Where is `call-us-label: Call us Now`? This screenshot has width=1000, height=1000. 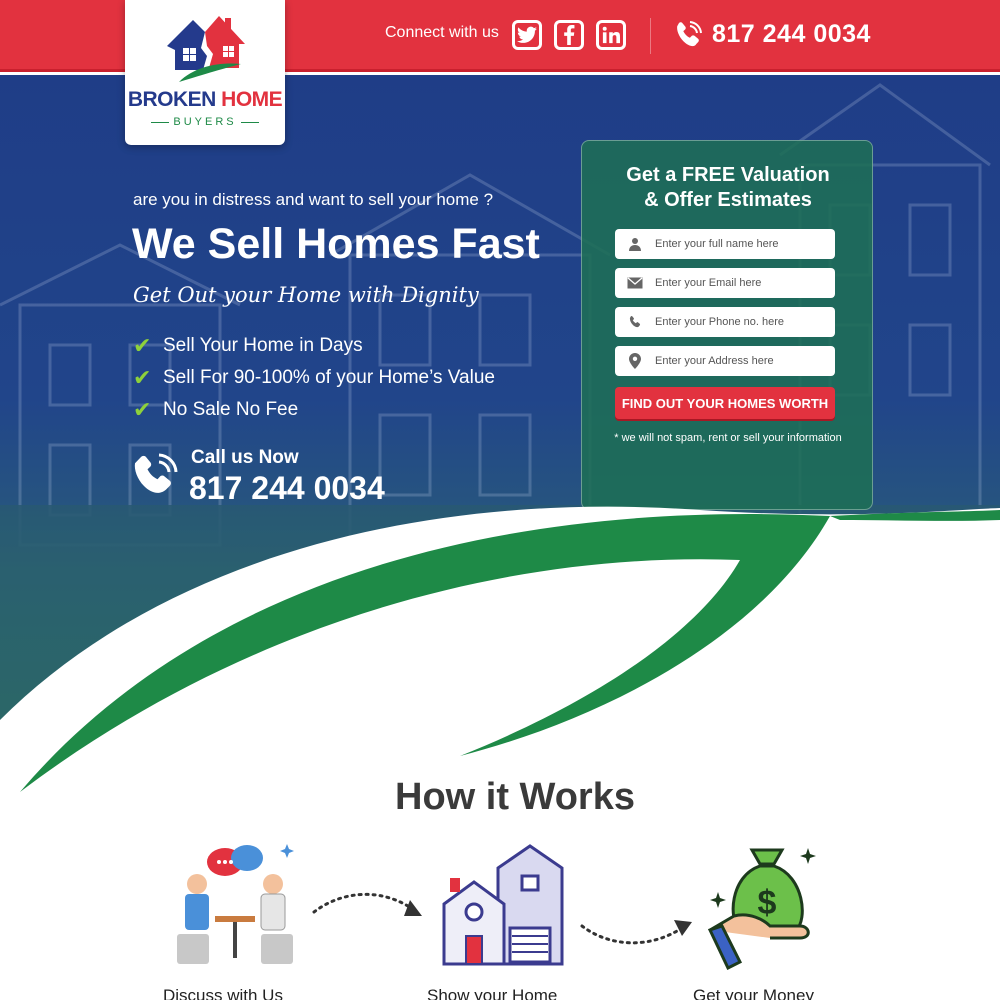 call-us-label: Call us Now is located at coordinates (245, 457).